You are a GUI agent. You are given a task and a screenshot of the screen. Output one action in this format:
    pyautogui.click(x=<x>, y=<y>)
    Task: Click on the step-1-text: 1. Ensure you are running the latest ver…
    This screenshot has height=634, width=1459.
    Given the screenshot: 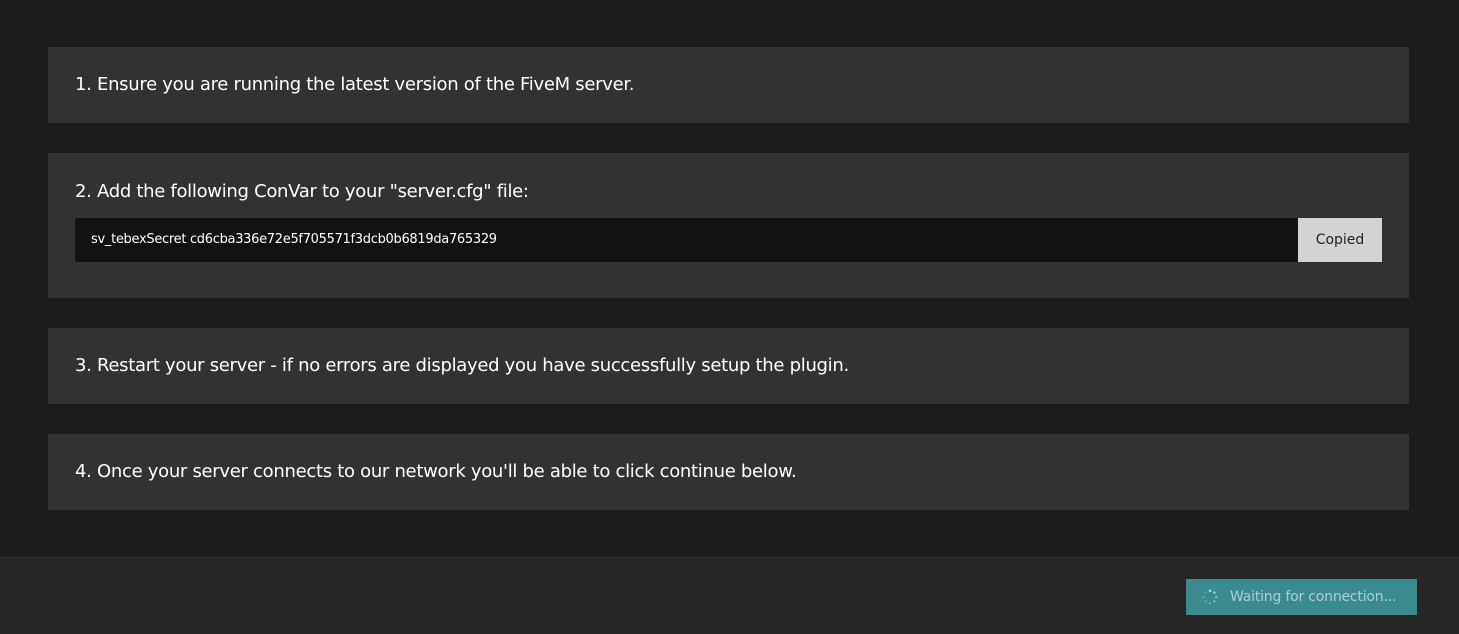 What is the action you would take?
    pyautogui.click(x=355, y=84)
    